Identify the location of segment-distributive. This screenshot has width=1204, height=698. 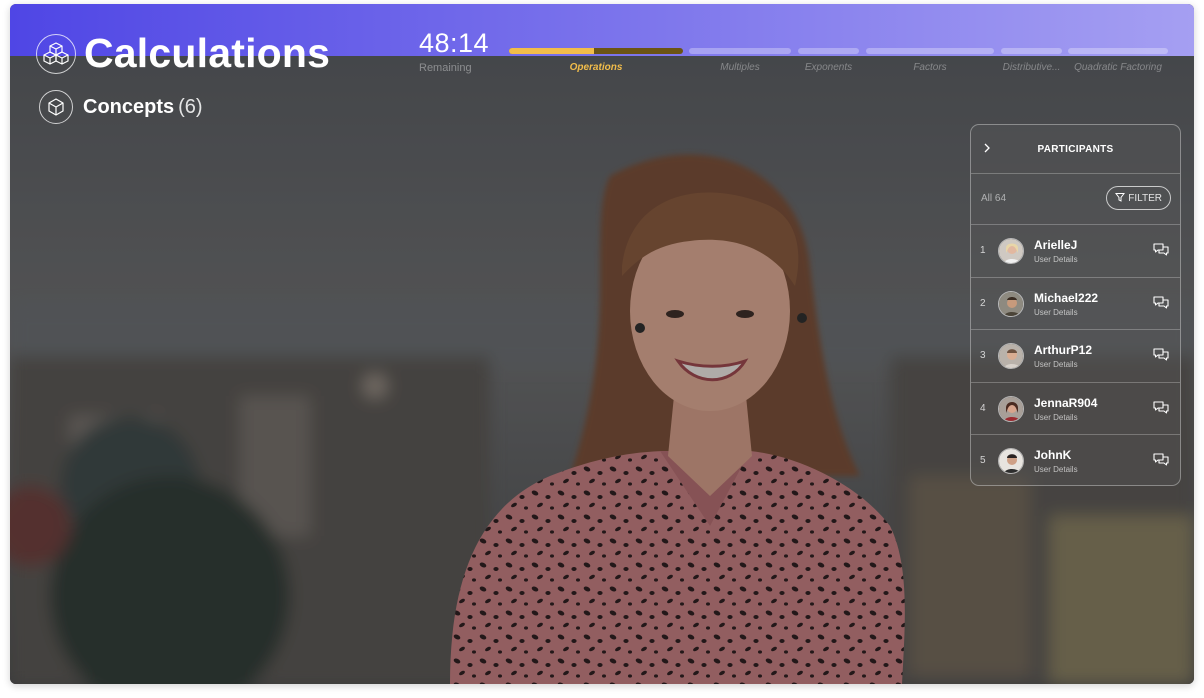
(1031, 51).